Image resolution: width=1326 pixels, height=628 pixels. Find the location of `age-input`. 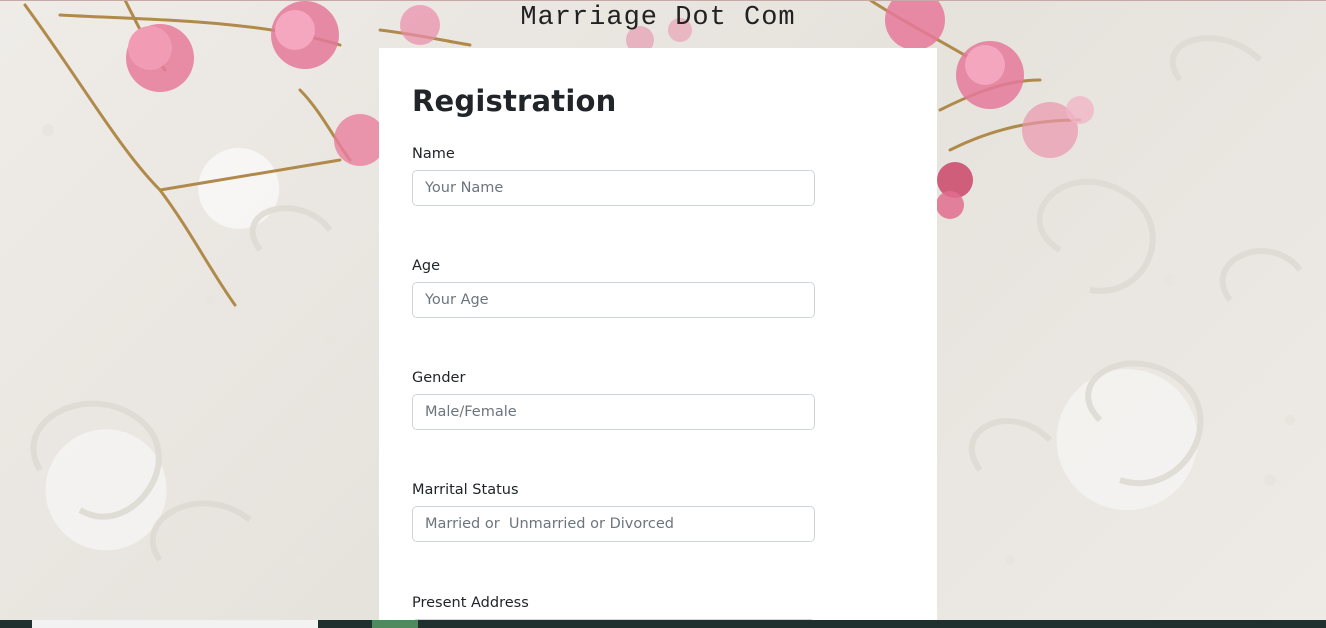

age-input is located at coordinates (613, 300).